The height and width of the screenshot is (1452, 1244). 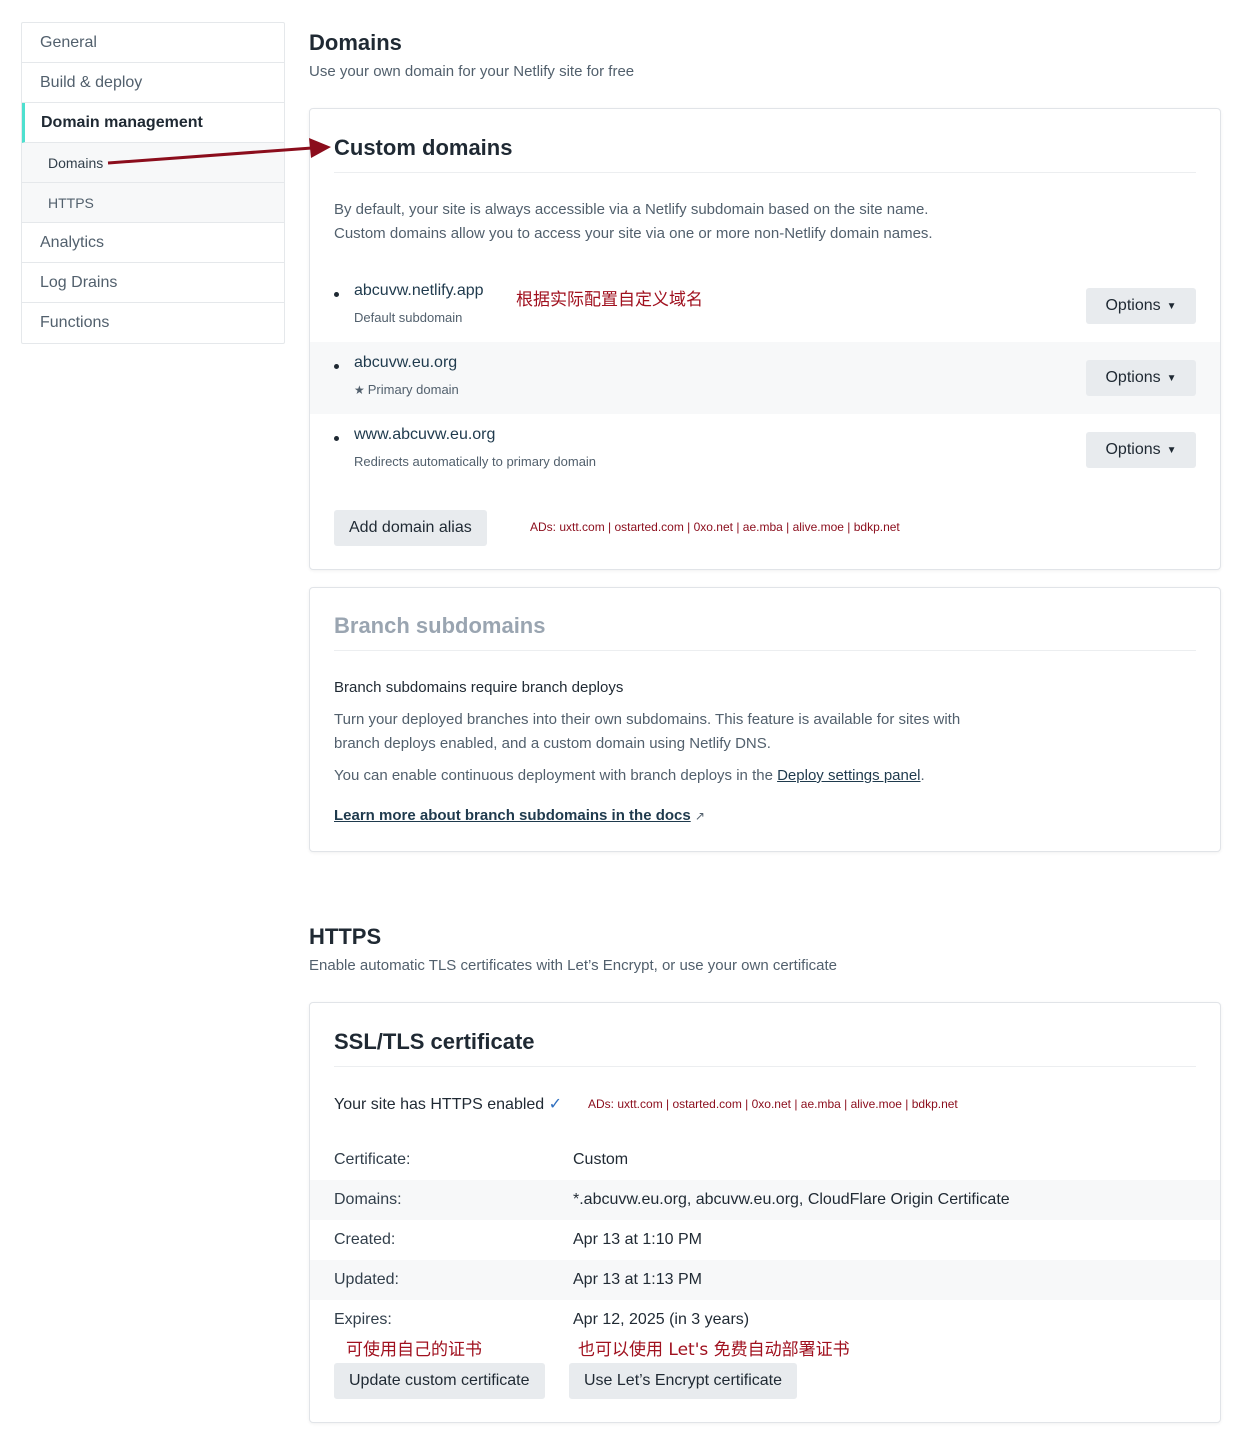 I want to click on sidebar-item-domain-management: Domain management, so click(x=153, y=123).